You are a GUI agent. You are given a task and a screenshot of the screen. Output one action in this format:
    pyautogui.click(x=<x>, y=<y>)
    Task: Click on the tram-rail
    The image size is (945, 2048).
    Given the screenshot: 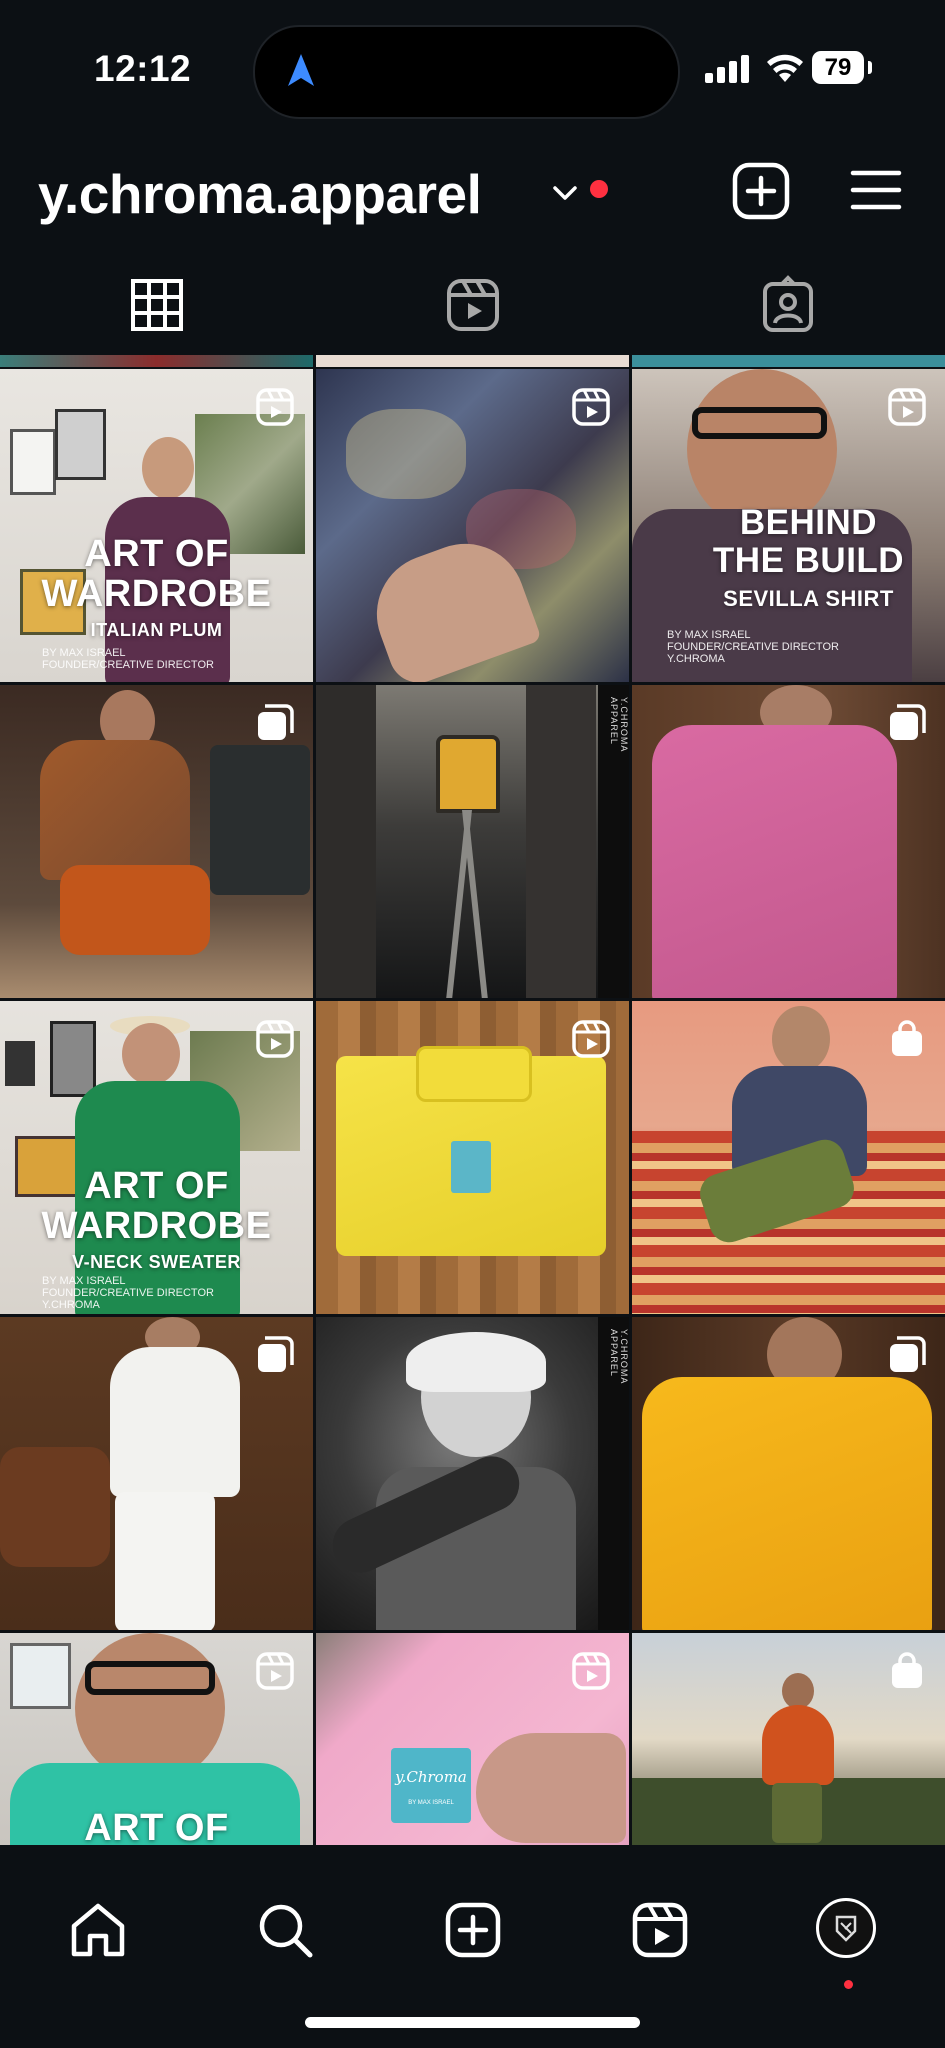 What is the action you would take?
    pyautogui.click(x=475, y=904)
    